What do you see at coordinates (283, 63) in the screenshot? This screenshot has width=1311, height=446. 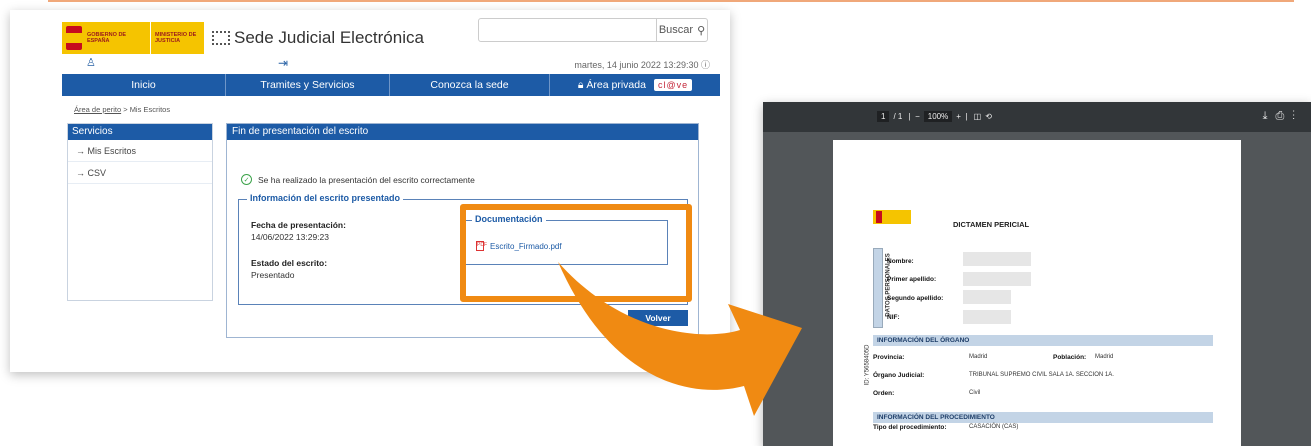 I see `login-icon: ⇥` at bounding box center [283, 63].